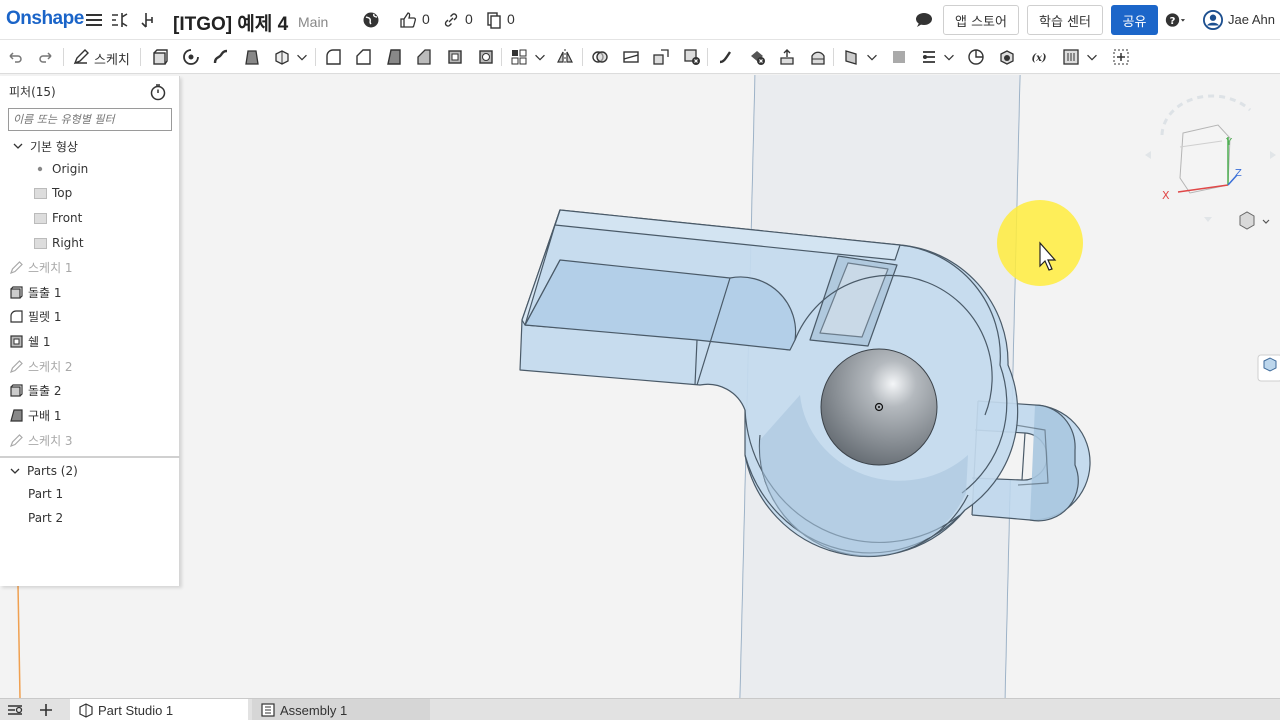 The image size is (1280, 720). What do you see at coordinates (15, 57) in the screenshot?
I see `undo-icon` at bounding box center [15, 57].